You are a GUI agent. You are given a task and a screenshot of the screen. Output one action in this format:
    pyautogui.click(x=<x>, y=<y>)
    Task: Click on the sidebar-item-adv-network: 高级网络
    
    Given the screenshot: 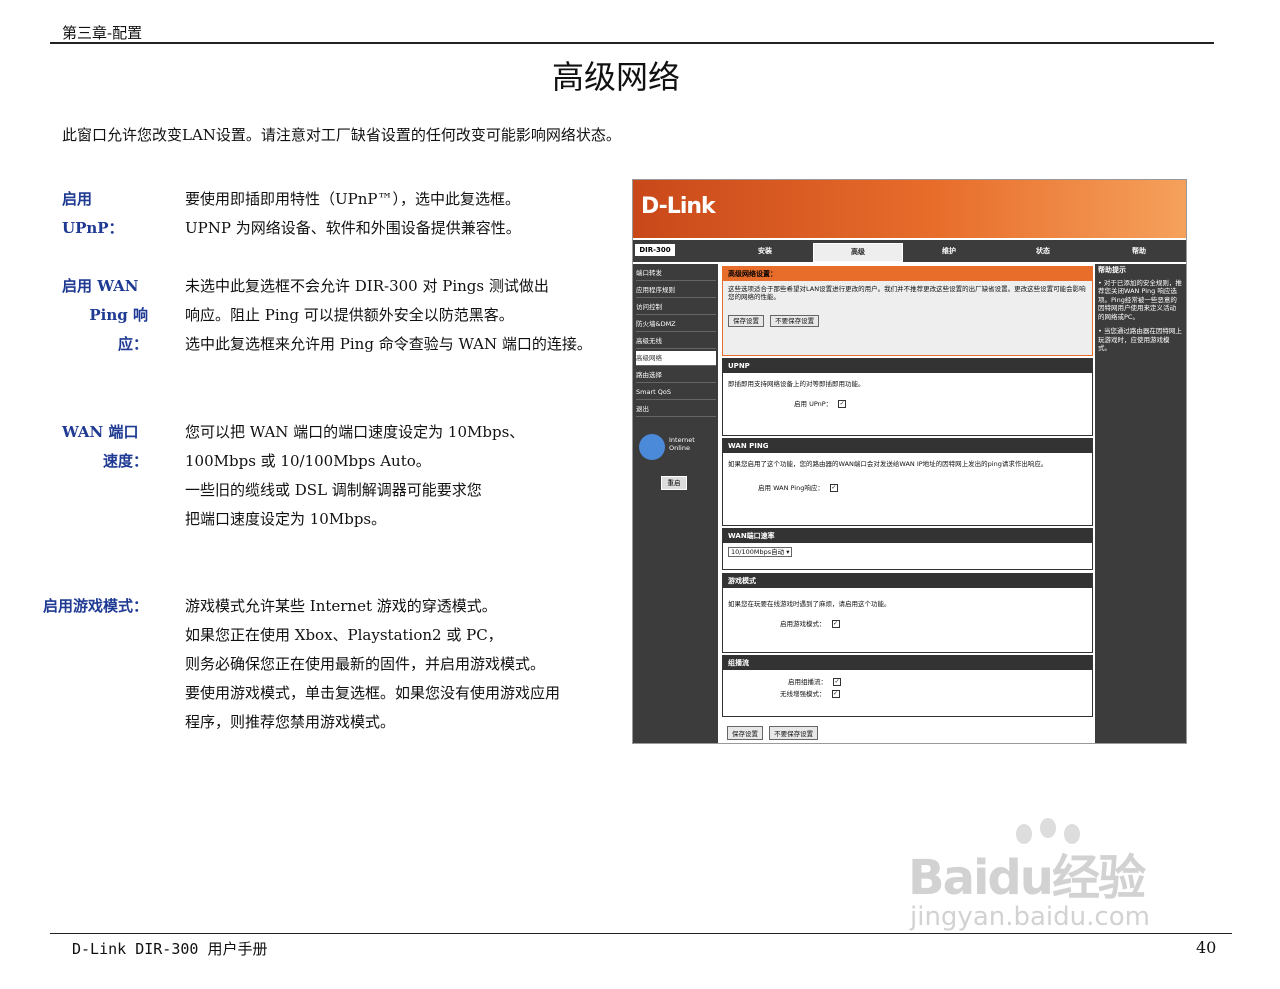 What is the action you would take?
    pyautogui.click(x=676, y=358)
    